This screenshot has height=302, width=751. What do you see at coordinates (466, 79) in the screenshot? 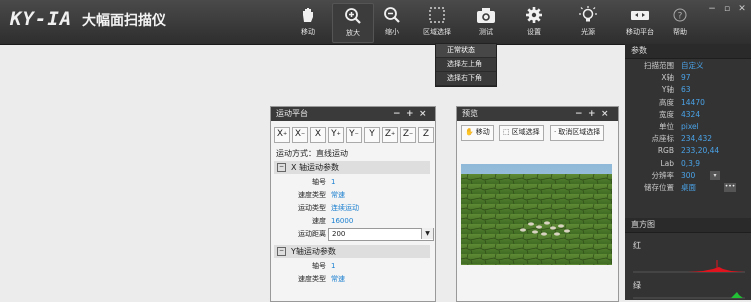
I see `menu-item-select-bottom-right: 选择右下角` at bounding box center [466, 79].